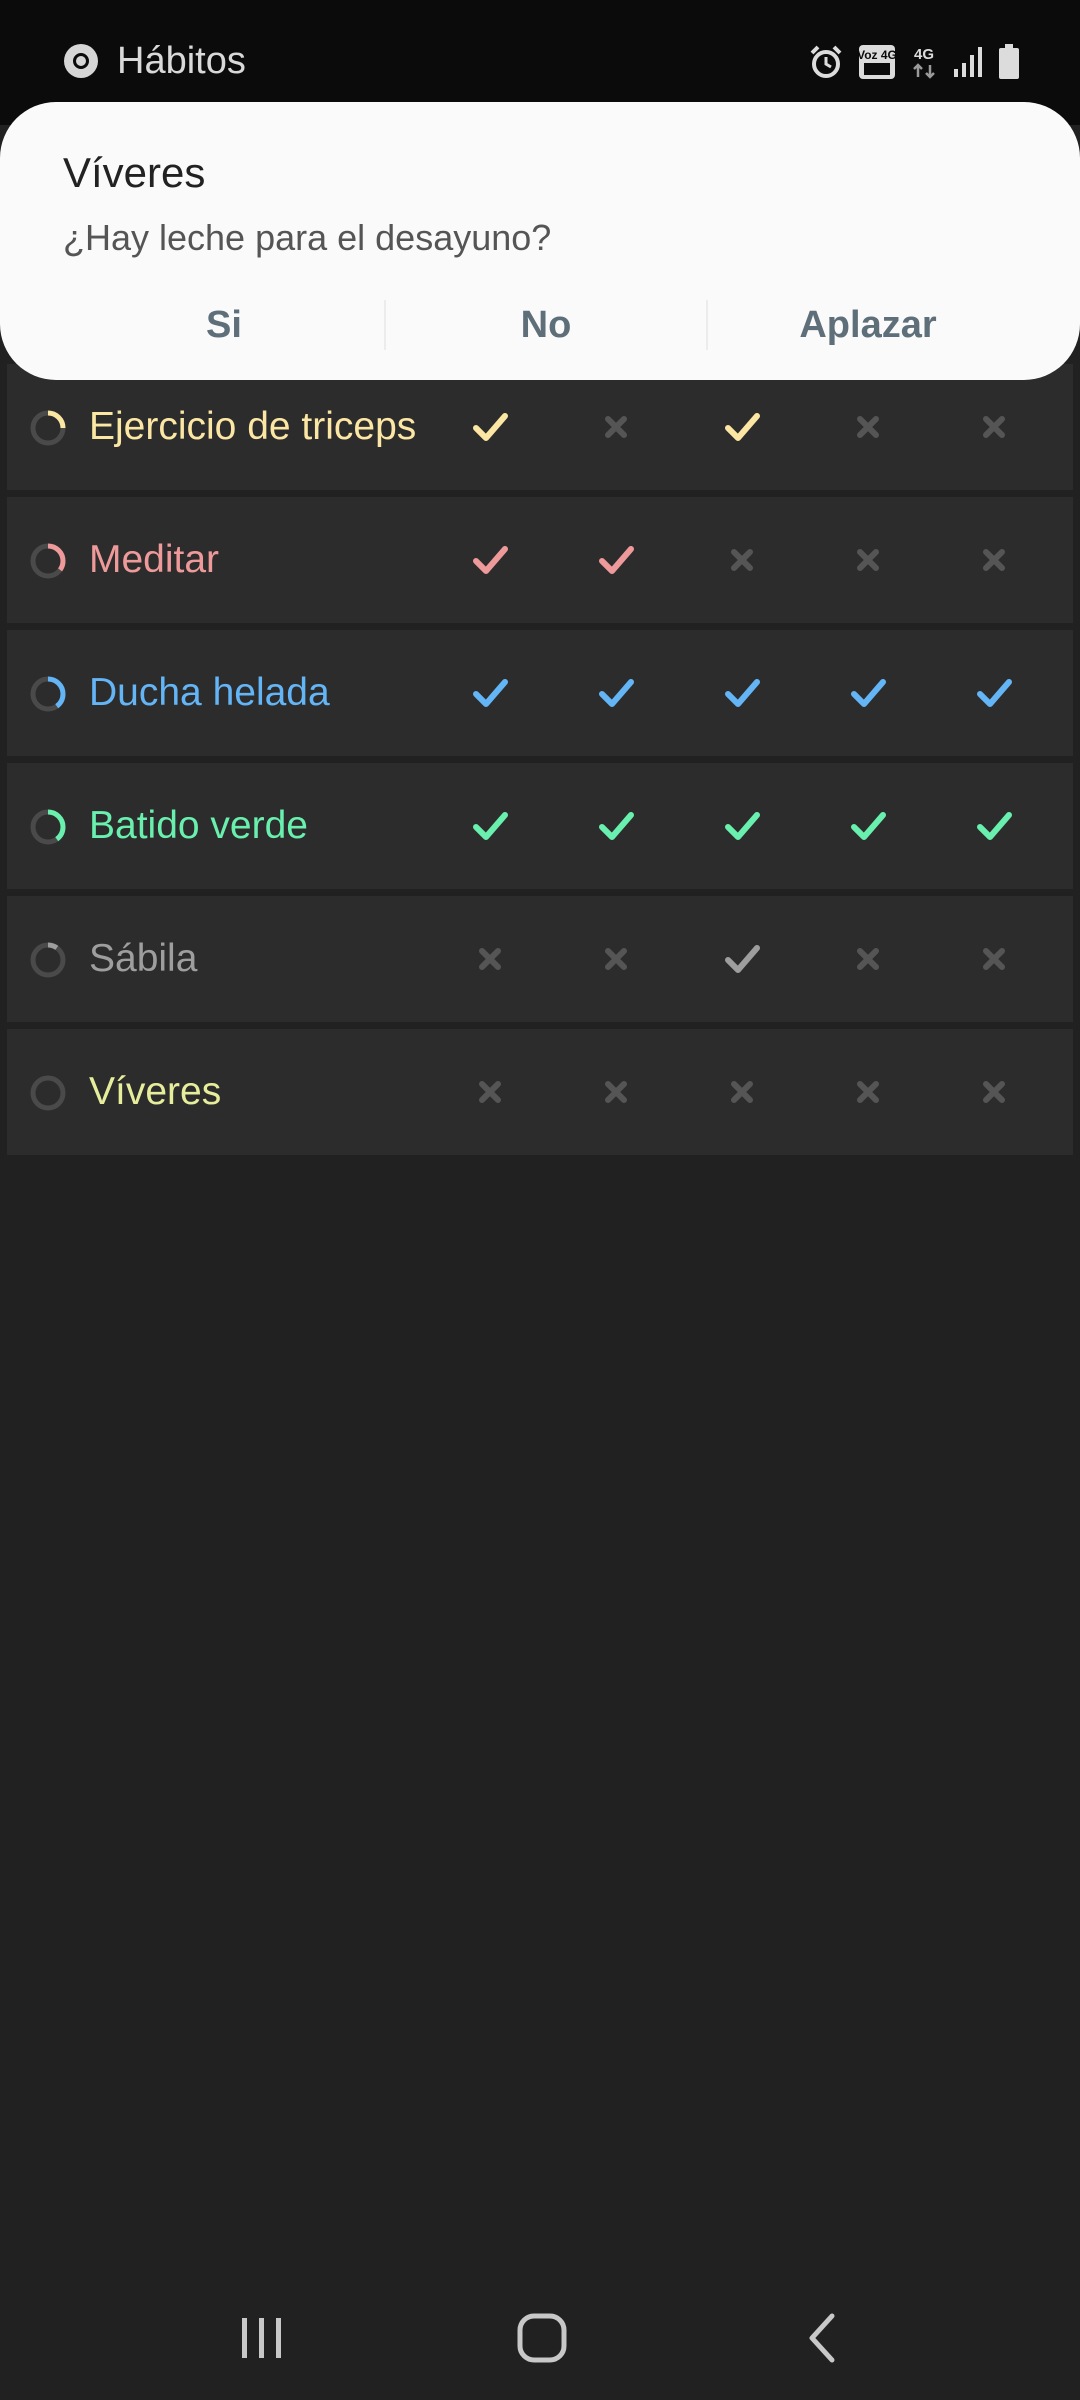 This screenshot has width=1080, height=2400. Describe the element at coordinates (542, 2338) in the screenshot. I see `home-icon` at that location.